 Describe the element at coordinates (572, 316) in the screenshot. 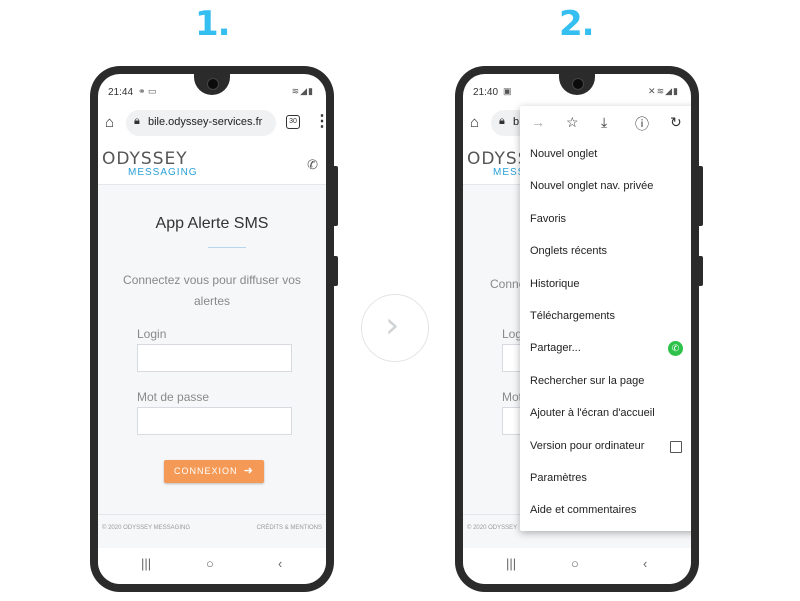

I see `menu-item-downloads: Téléchargements` at that location.